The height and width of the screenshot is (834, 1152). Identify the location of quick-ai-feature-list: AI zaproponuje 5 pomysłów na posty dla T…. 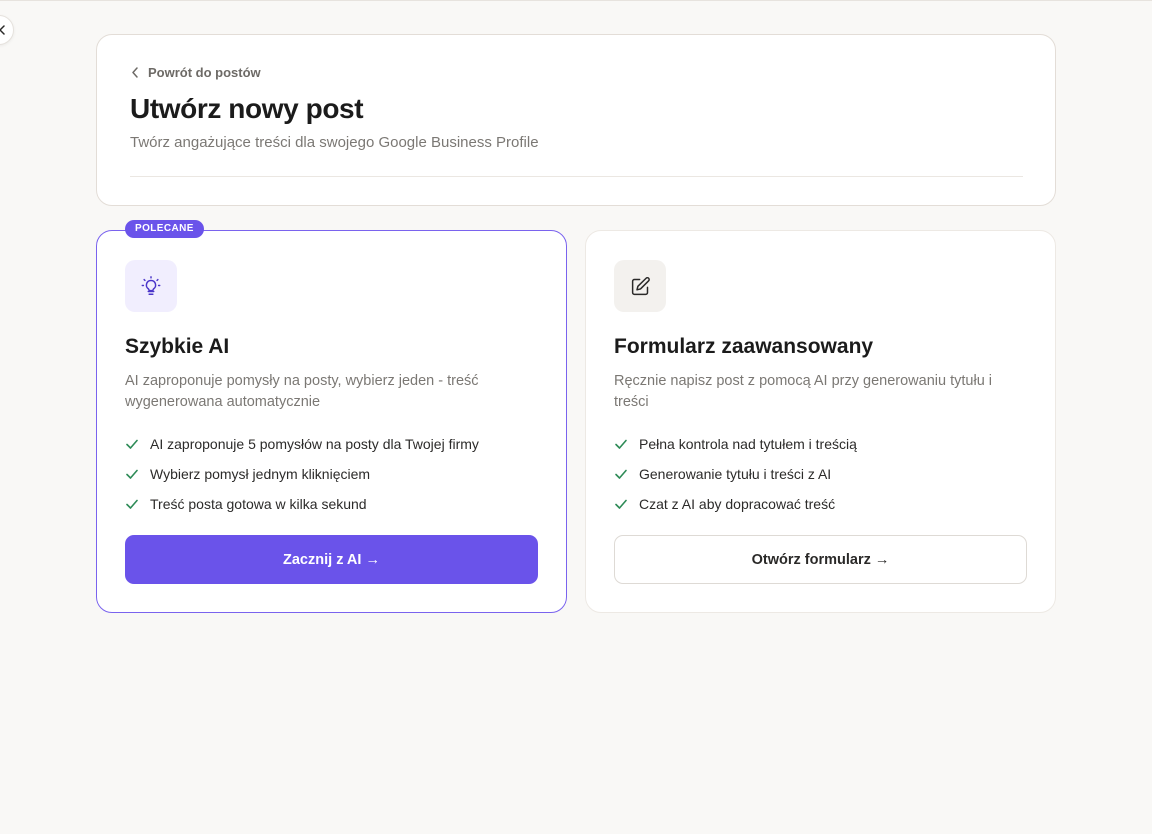
(302, 474).